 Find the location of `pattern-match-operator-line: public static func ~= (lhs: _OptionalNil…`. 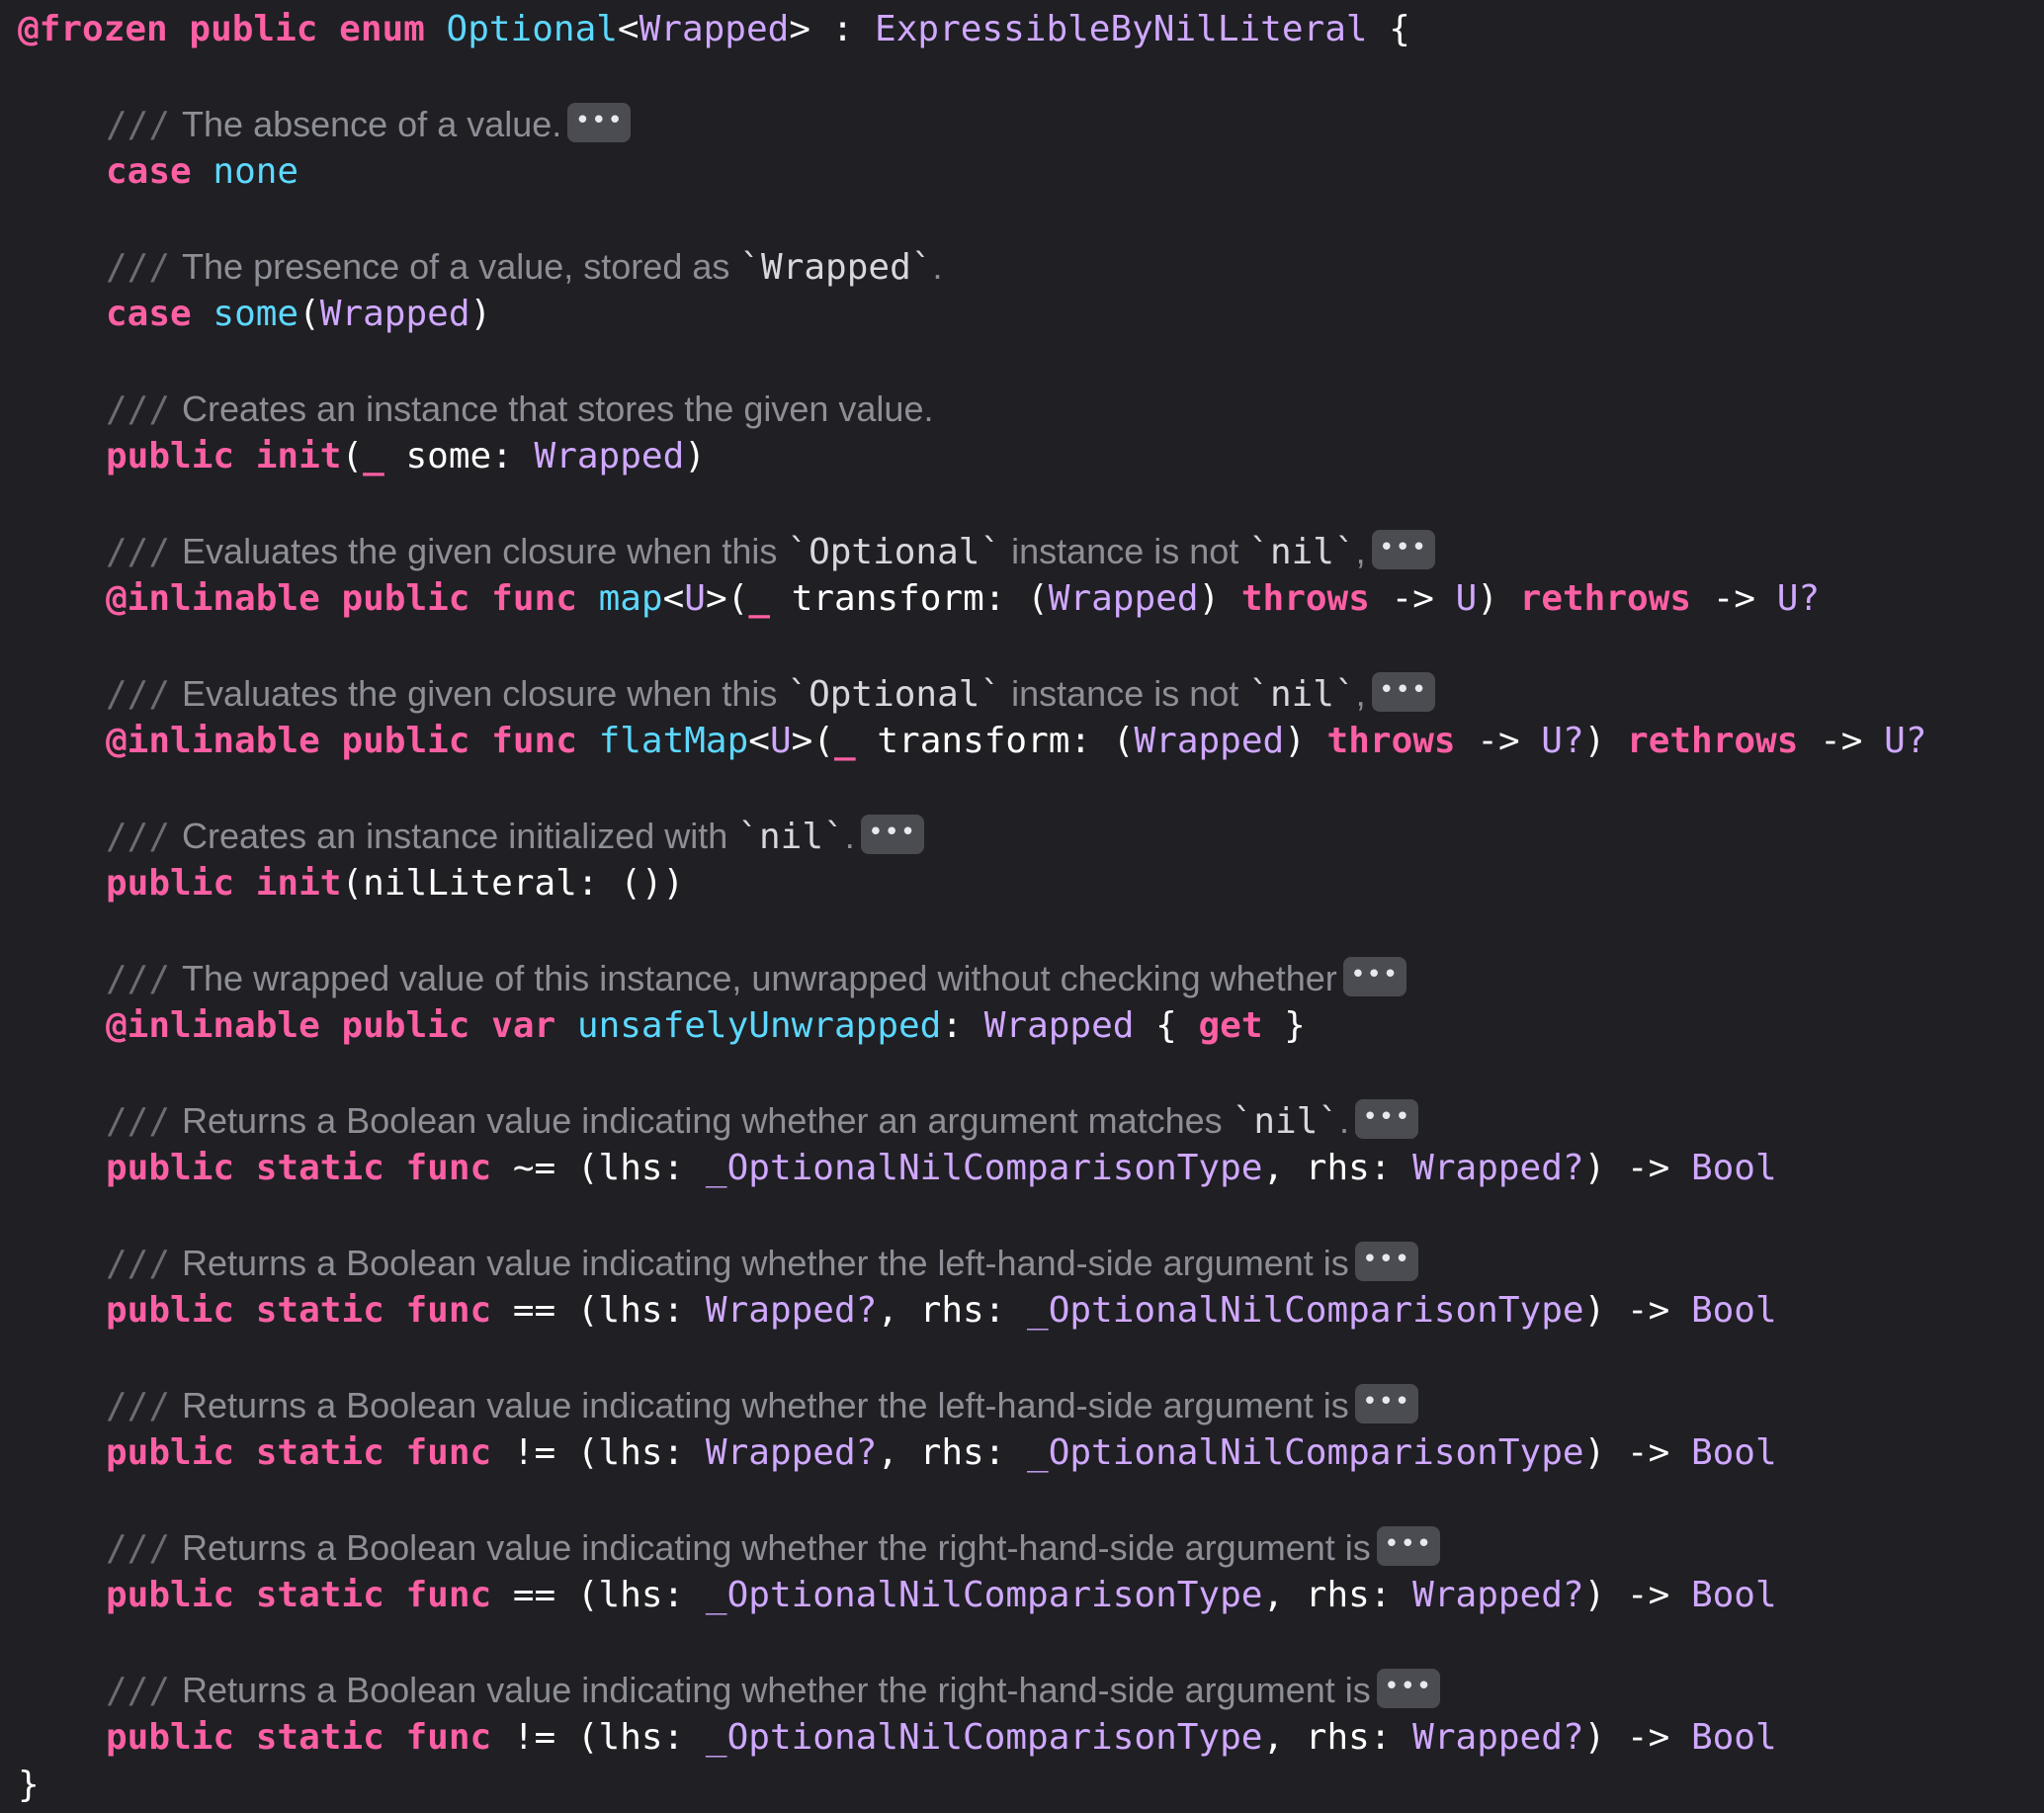

pattern-match-operator-line: public static func ~= (lhs: _OptionalNil… is located at coordinates (942, 1168).